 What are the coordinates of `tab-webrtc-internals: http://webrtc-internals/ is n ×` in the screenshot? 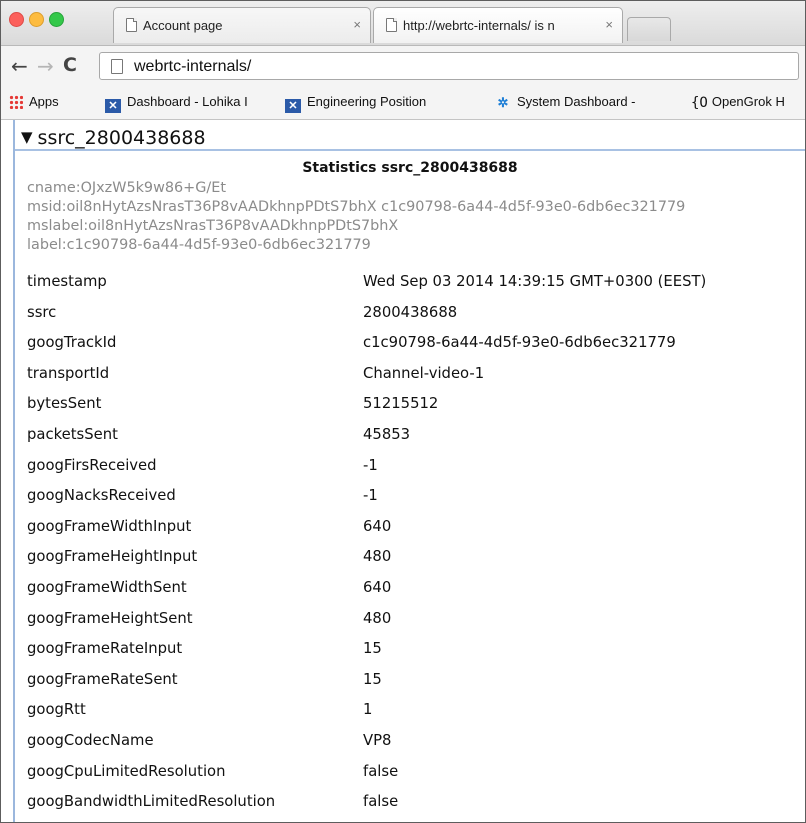 It's located at (498, 25).